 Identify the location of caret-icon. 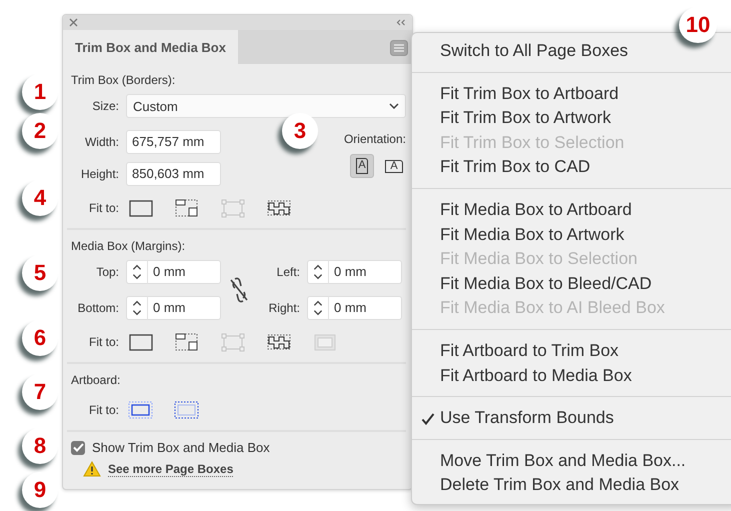
(394, 106).